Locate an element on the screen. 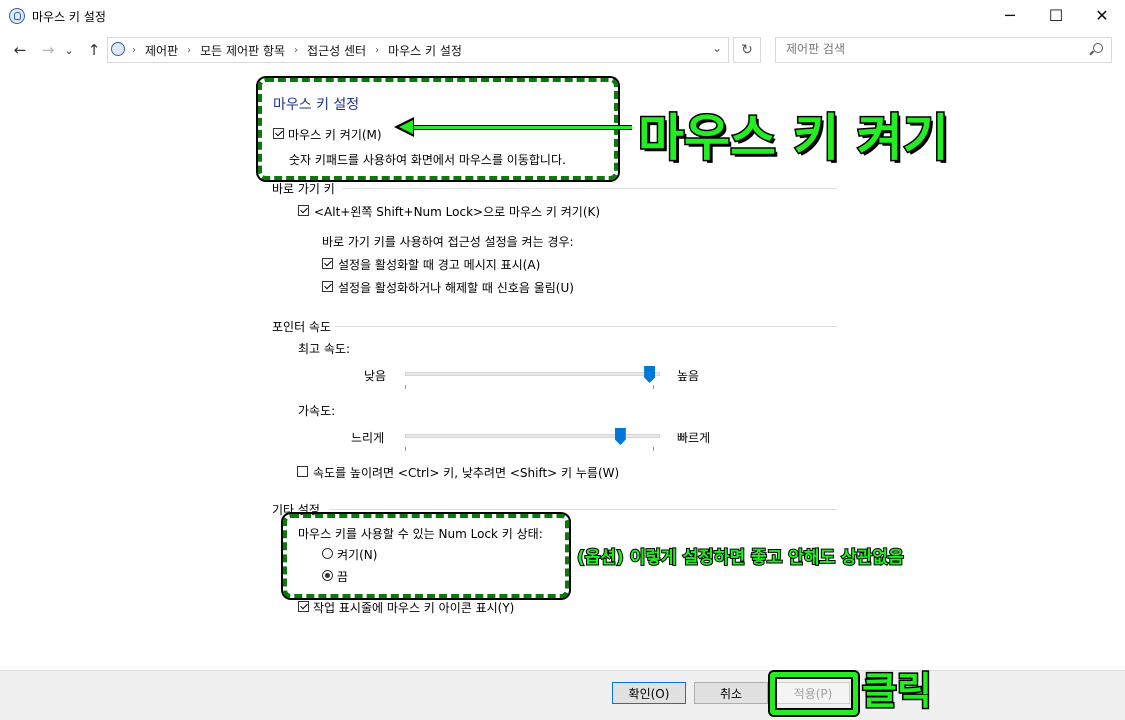 The image size is (1125, 720). callout-enable-mouse-keys: 마우스 키 켜기 is located at coordinates (794, 138).